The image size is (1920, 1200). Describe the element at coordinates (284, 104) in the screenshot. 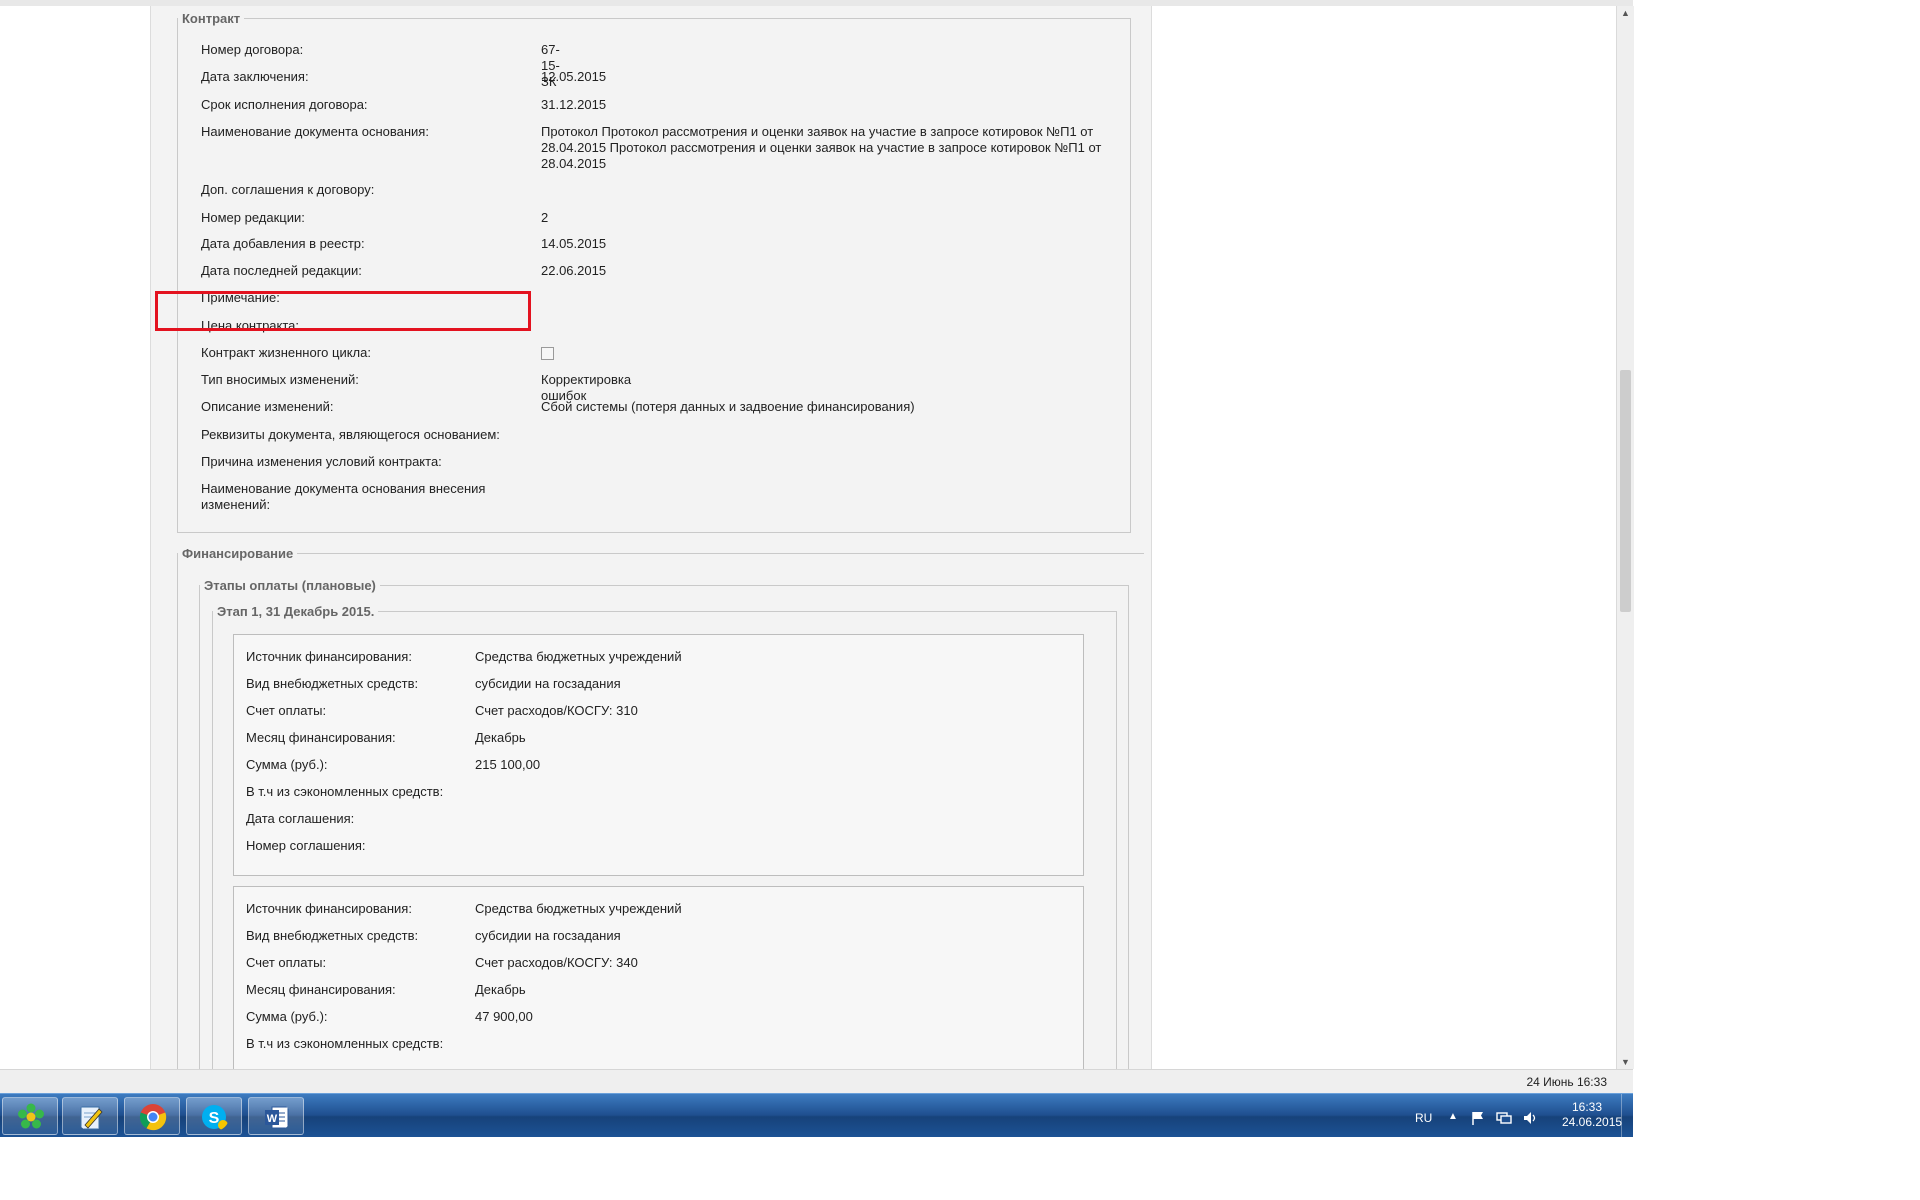

I see `field-label: Срок исполнения договора:` at that location.